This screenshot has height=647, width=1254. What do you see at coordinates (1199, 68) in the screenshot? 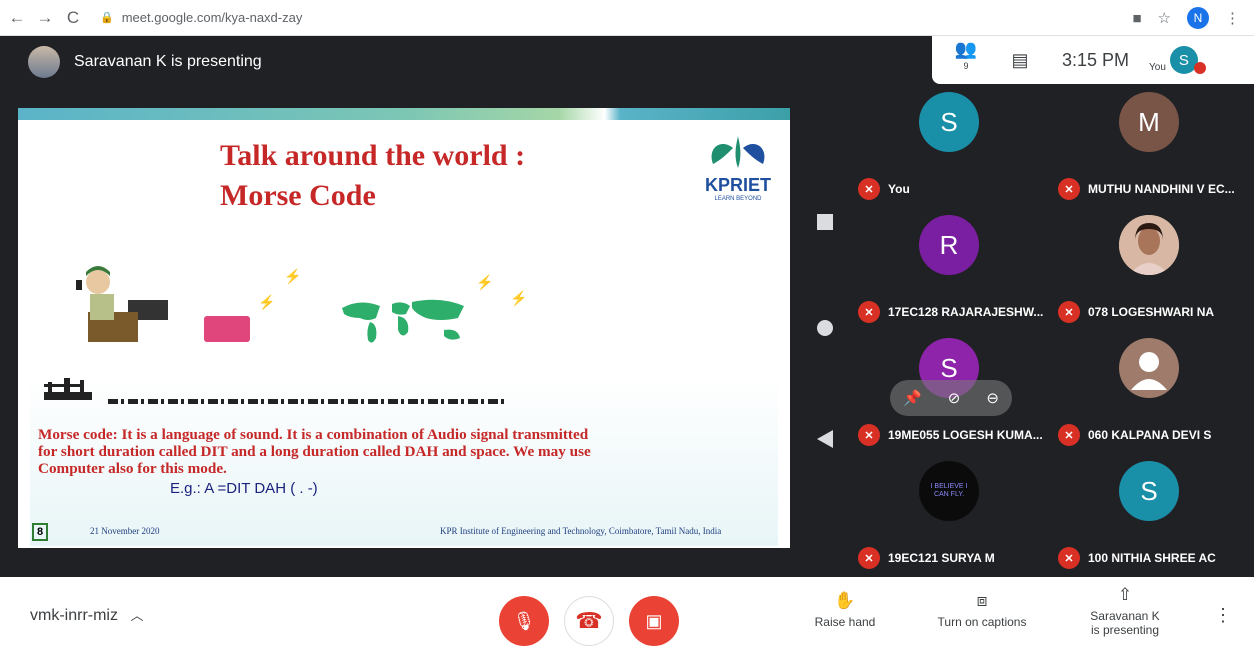
I see `self-muted-icon` at bounding box center [1199, 68].